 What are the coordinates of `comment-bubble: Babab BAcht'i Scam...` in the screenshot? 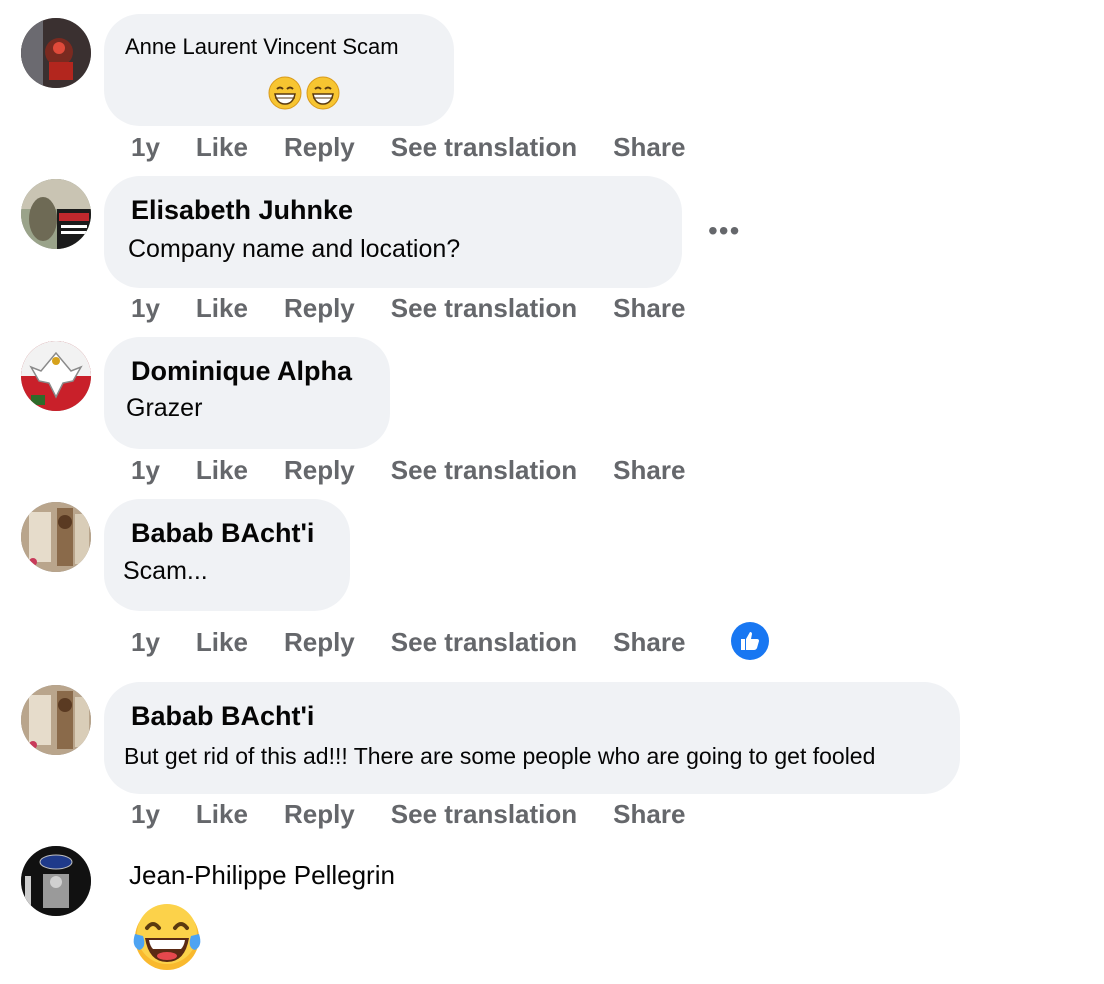 It's located at (227, 555).